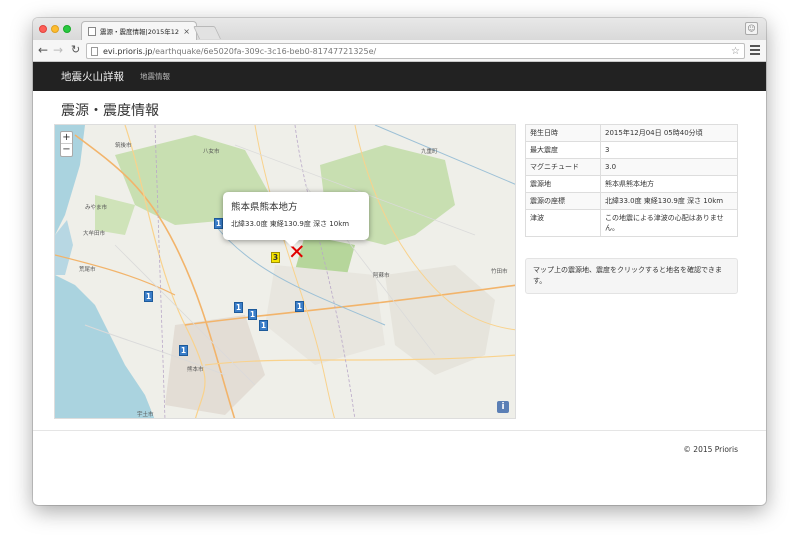 This screenshot has height=552, width=800. Describe the element at coordinates (751, 28) in the screenshot. I see `person-icon: ☺` at that location.